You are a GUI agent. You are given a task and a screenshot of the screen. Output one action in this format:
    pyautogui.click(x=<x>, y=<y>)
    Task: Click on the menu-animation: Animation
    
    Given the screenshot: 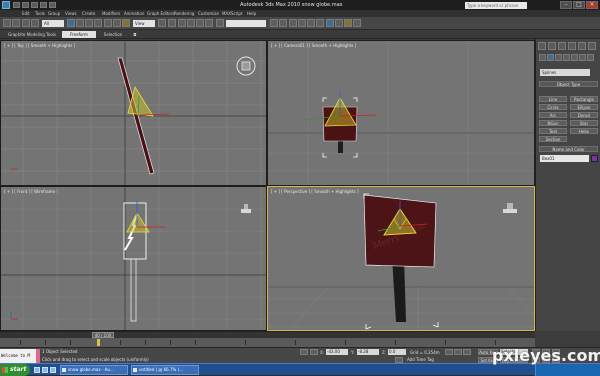 What is the action you would take?
    pyautogui.click(x=134, y=13)
    